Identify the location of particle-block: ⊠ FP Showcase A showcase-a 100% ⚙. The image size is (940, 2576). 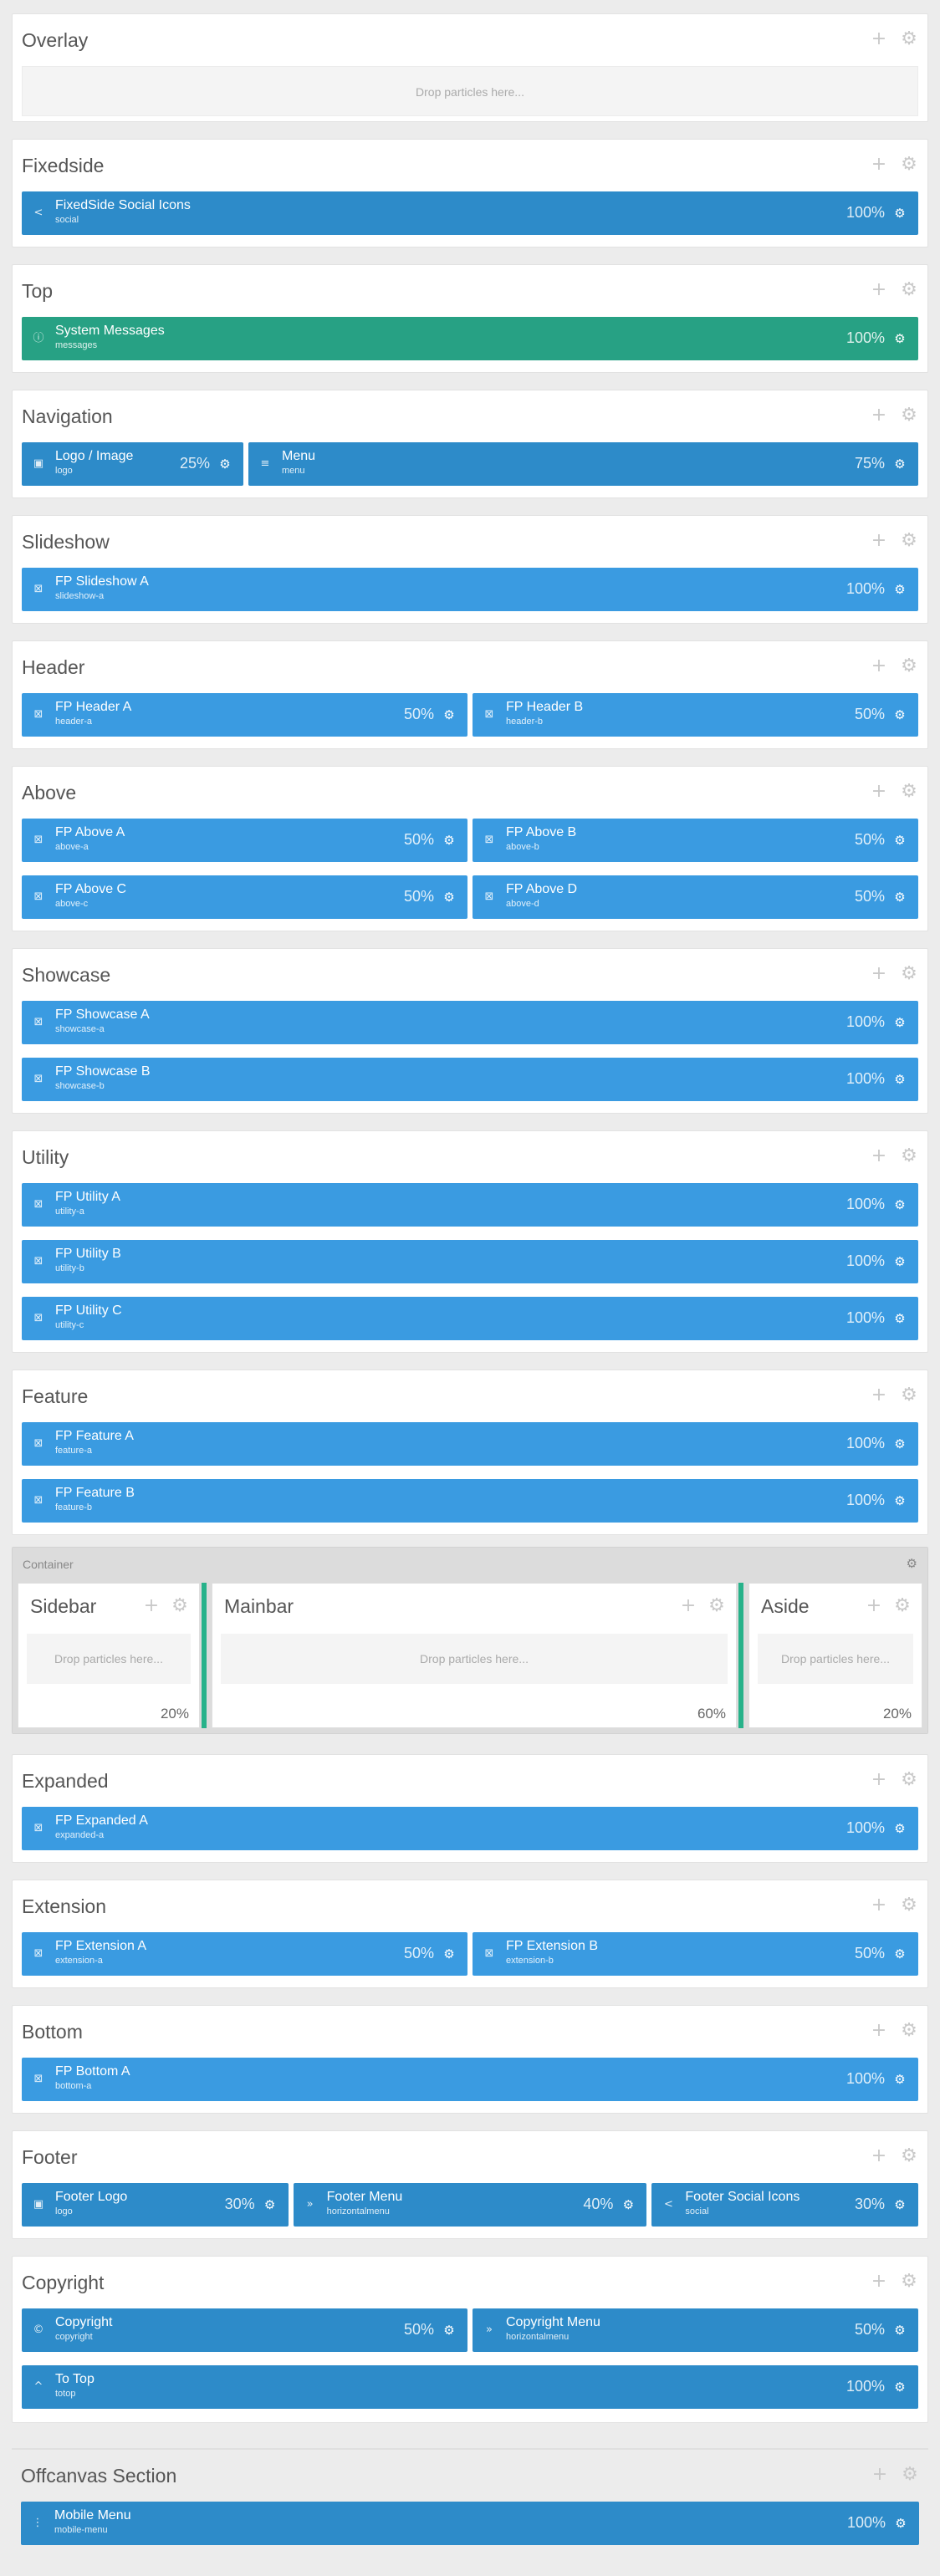
(470, 1022).